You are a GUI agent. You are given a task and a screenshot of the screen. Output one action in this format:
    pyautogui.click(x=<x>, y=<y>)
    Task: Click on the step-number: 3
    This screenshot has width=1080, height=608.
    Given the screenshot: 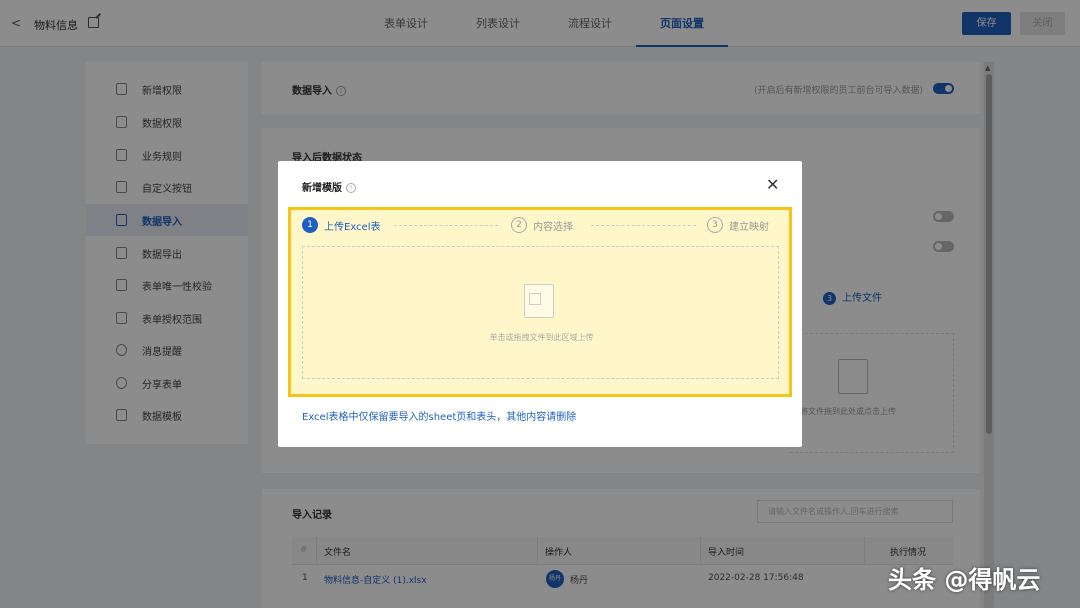 What is the action you would take?
    pyautogui.click(x=715, y=225)
    